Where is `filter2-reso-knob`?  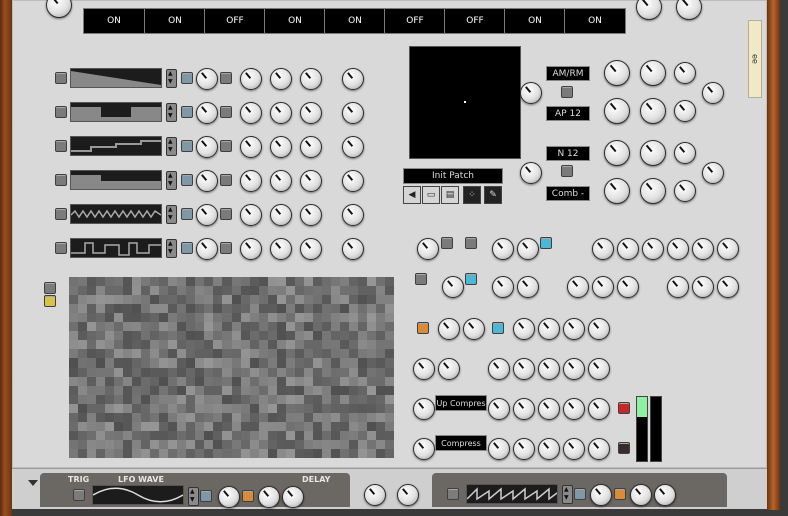
filter2-reso-knob is located at coordinates (653, 111).